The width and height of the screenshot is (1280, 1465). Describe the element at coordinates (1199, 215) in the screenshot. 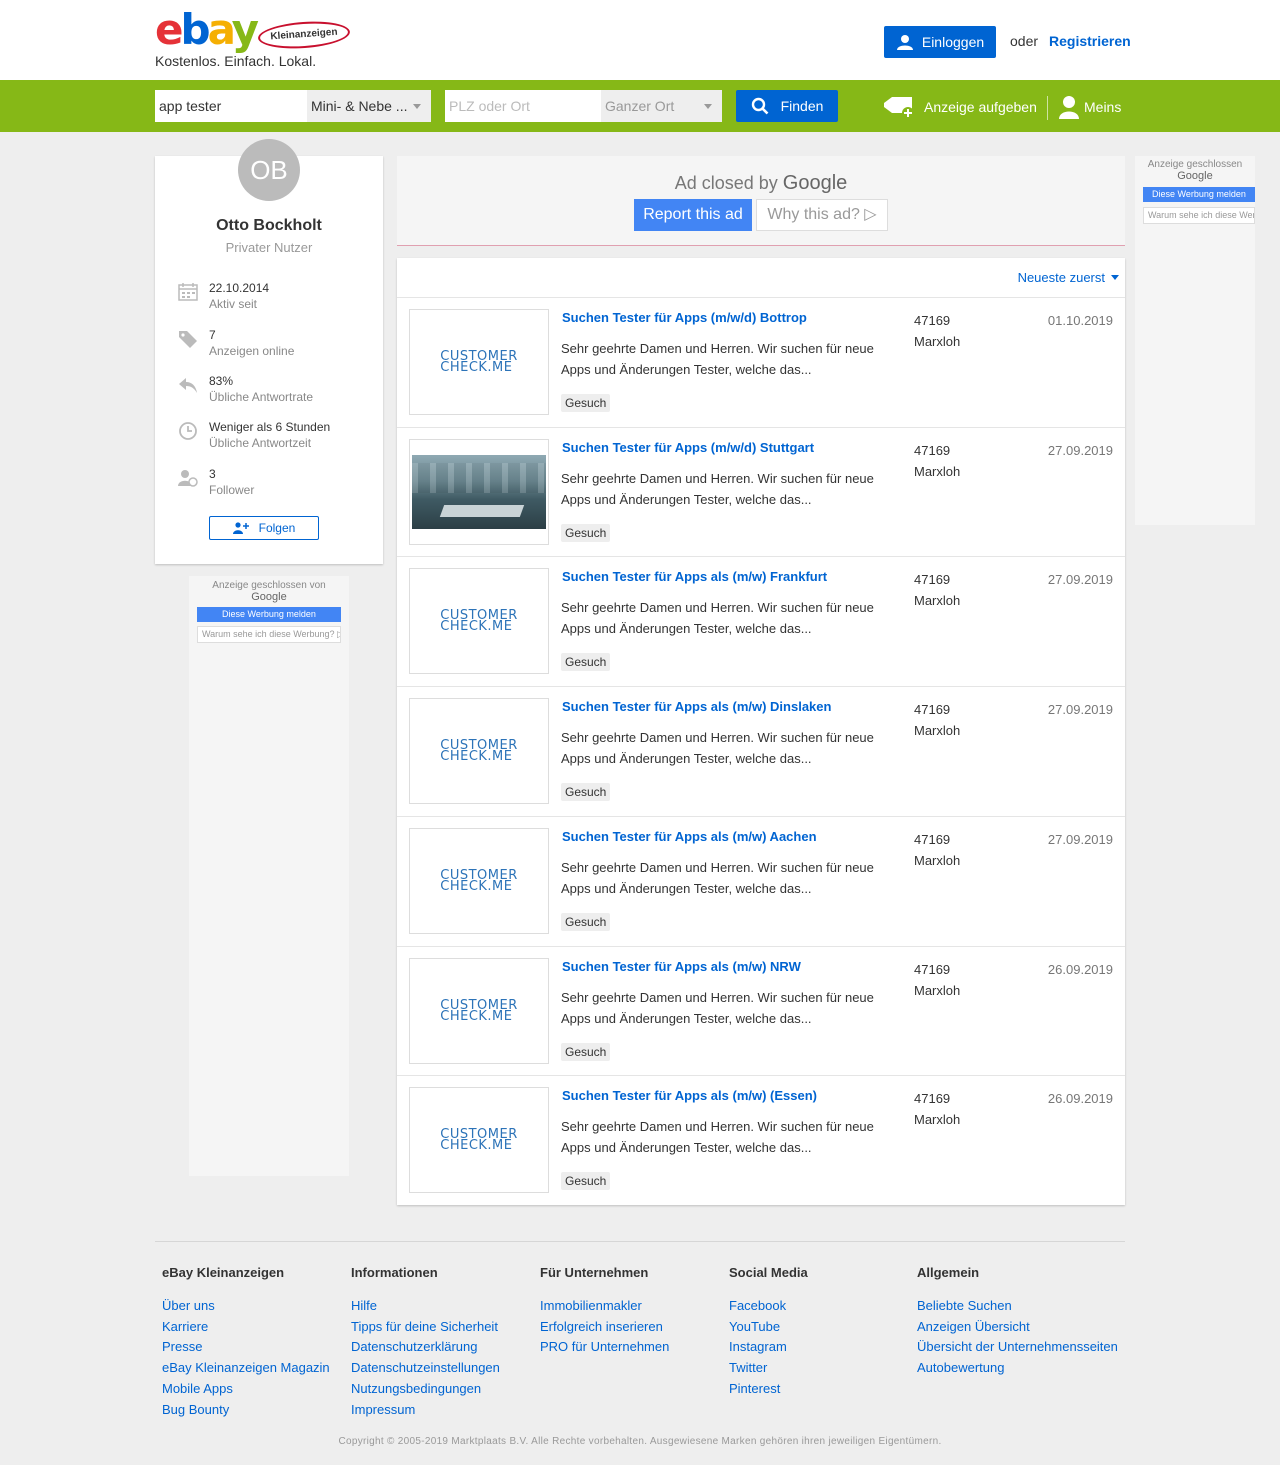

I see `why-ad-button: Warum sehe ich diese Werbung?` at that location.